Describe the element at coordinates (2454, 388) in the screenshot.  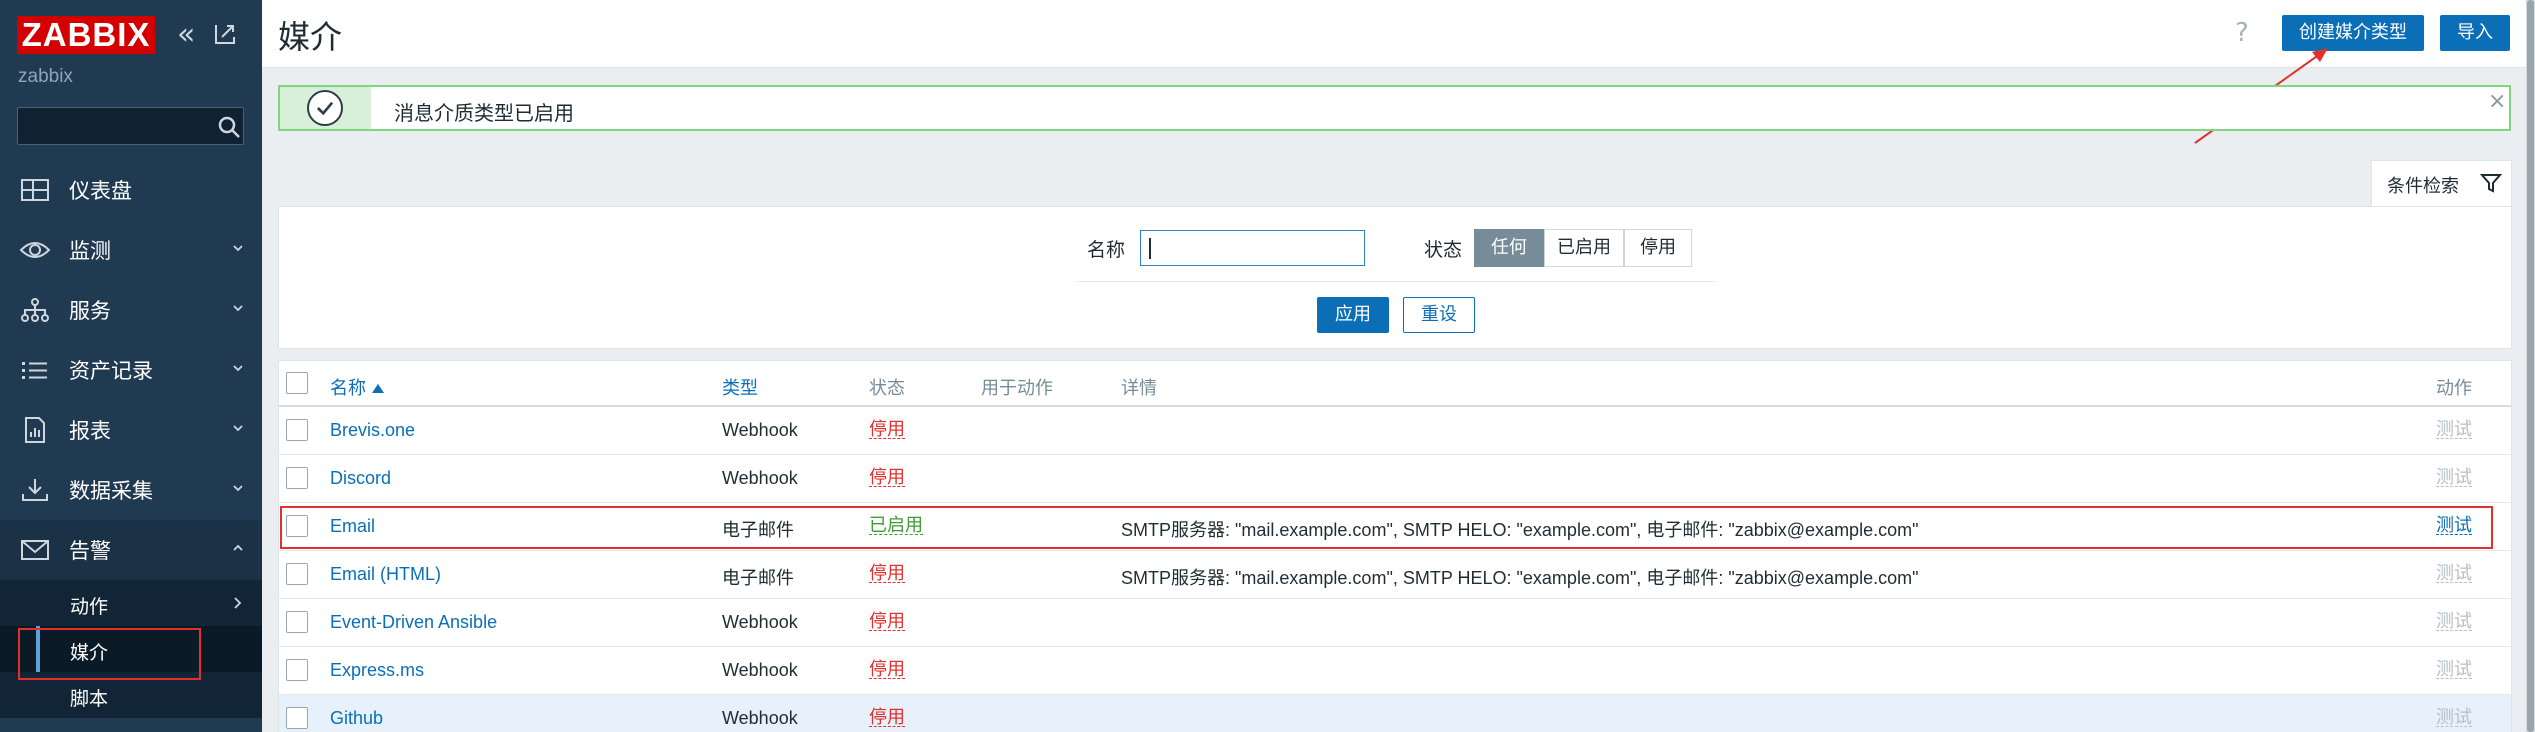
I see `column-action-header: 动作` at that location.